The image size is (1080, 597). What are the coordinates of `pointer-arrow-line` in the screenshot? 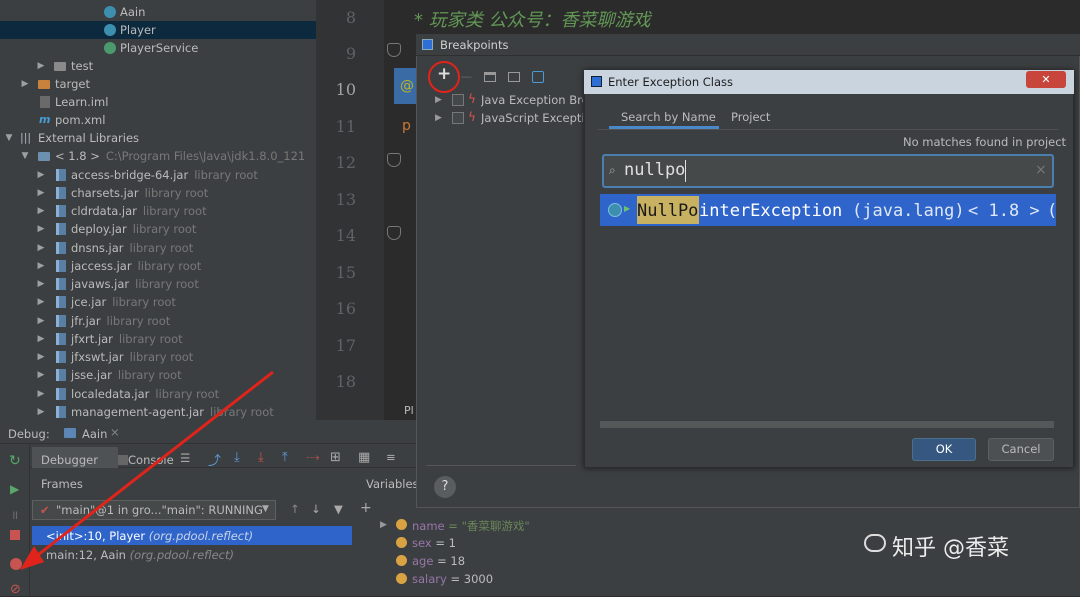 It's located at (153, 465).